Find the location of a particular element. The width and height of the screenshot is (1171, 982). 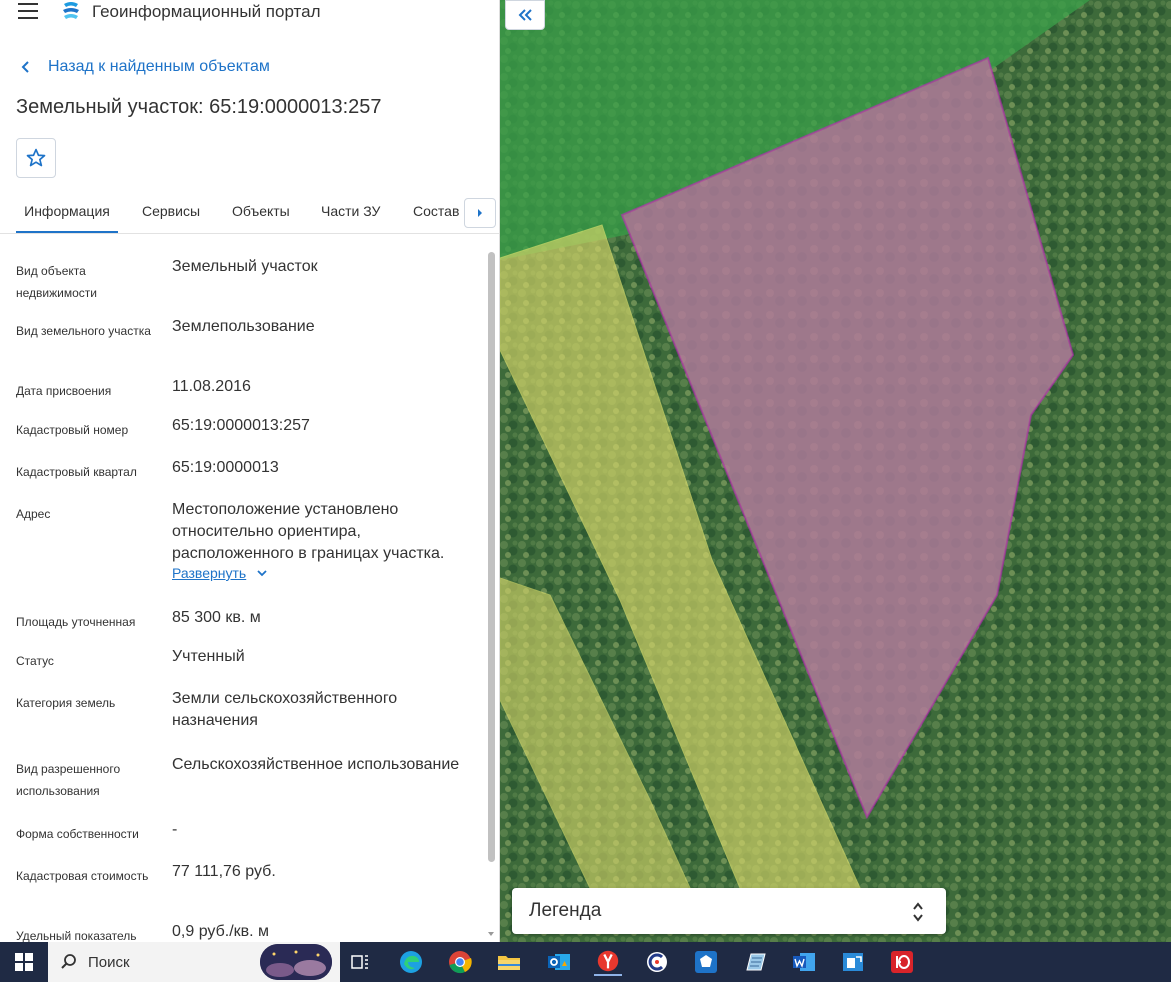

chevron-left-icon is located at coordinates (25, 67).